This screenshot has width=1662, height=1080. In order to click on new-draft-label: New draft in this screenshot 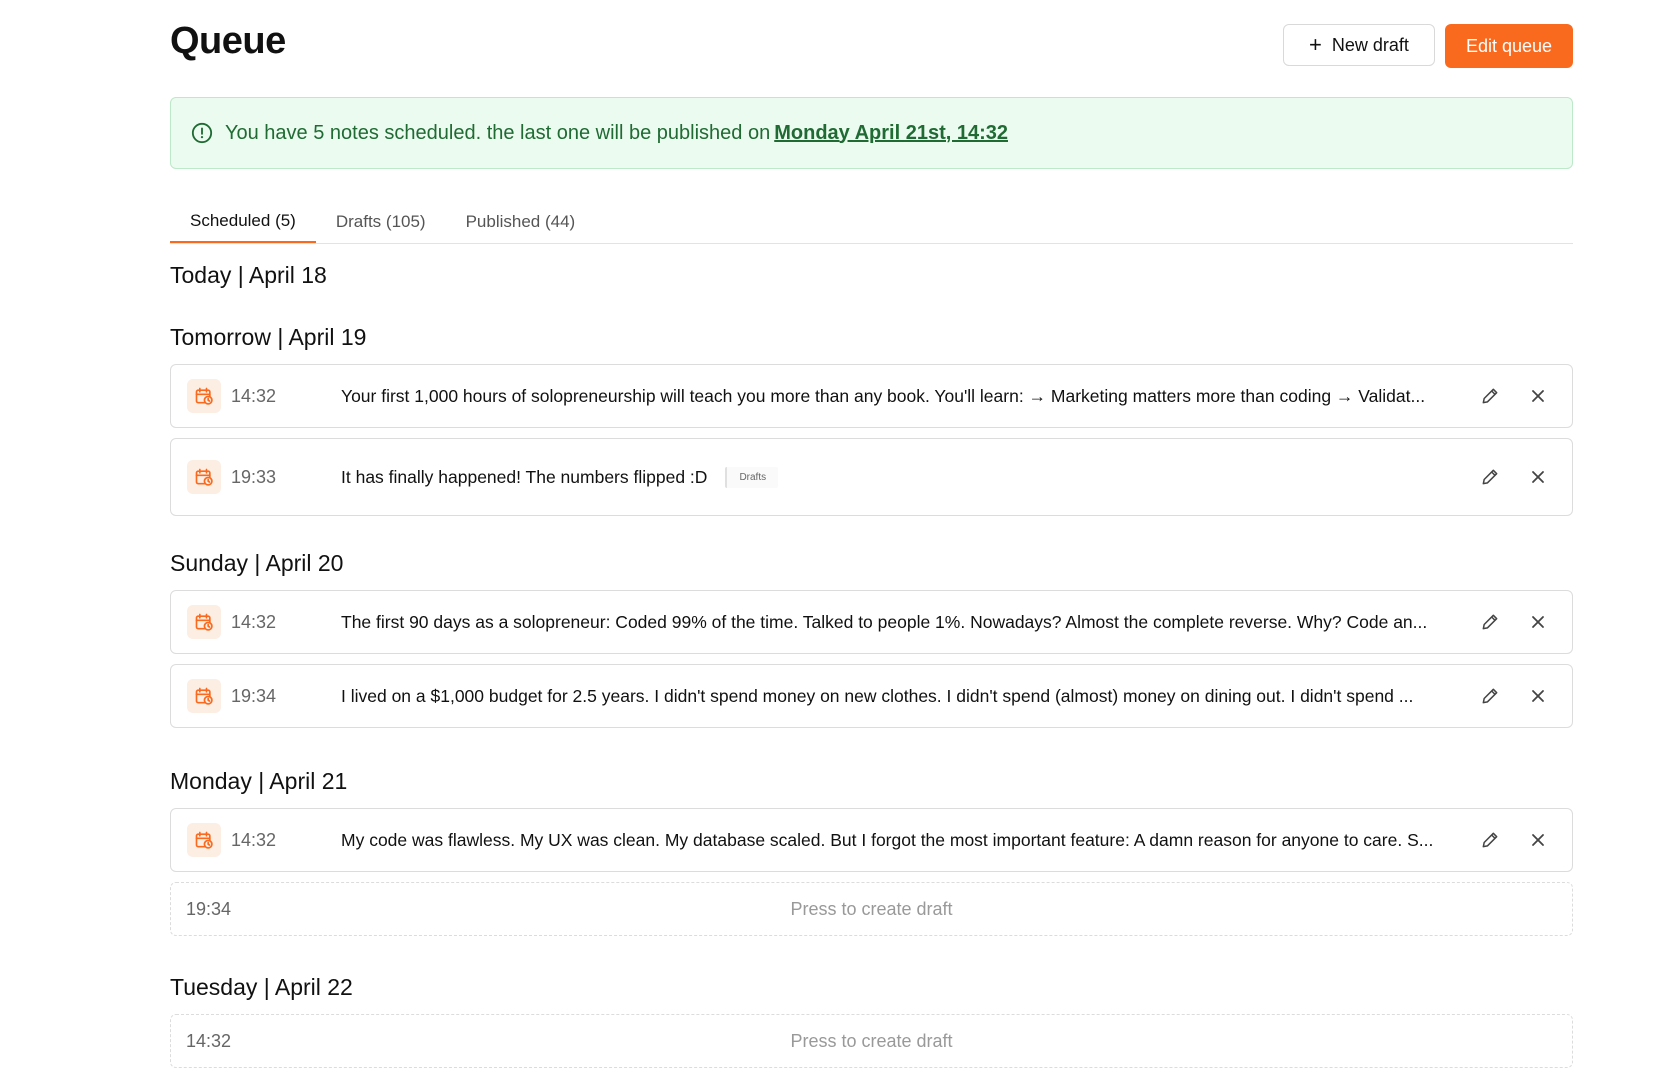, I will do `click(1370, 44)`.